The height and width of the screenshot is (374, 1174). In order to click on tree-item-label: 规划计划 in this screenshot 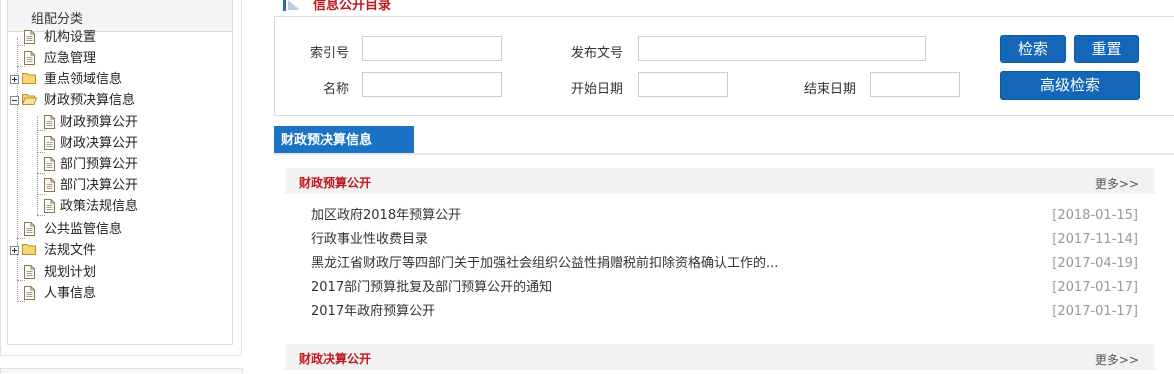, I will do `click(70, 272)`.